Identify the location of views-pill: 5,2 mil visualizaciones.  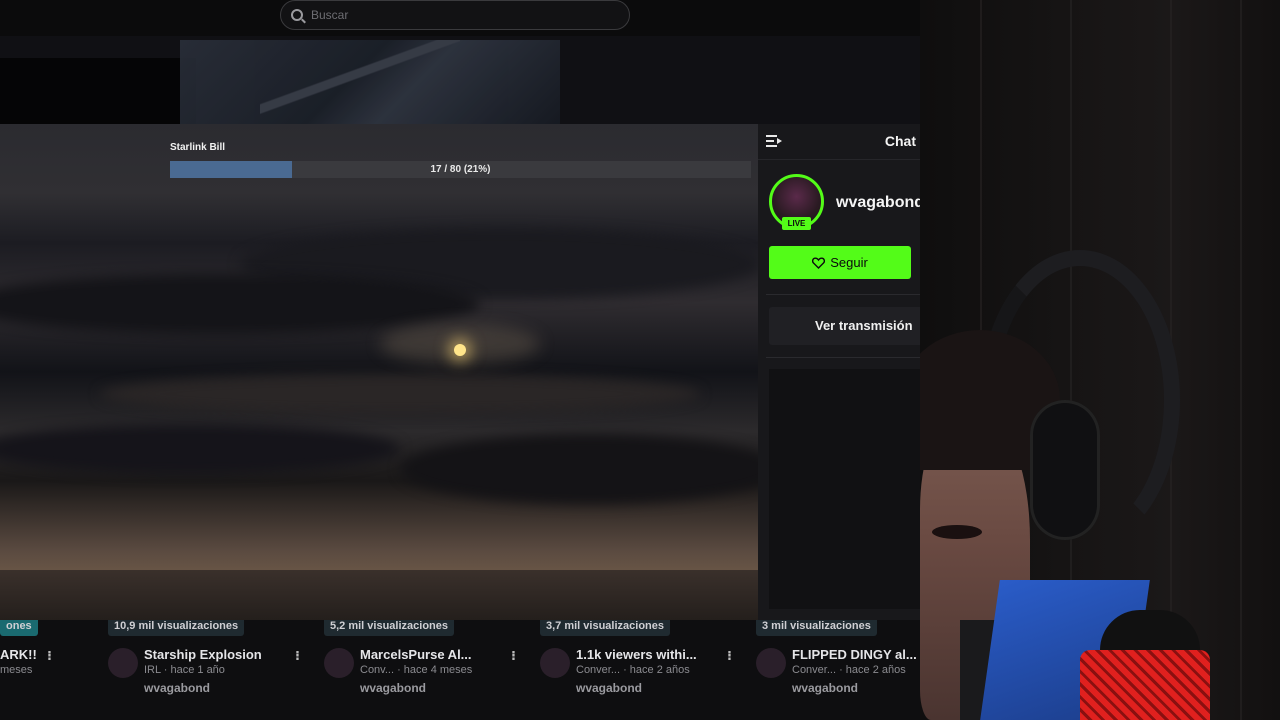
(389, 627).